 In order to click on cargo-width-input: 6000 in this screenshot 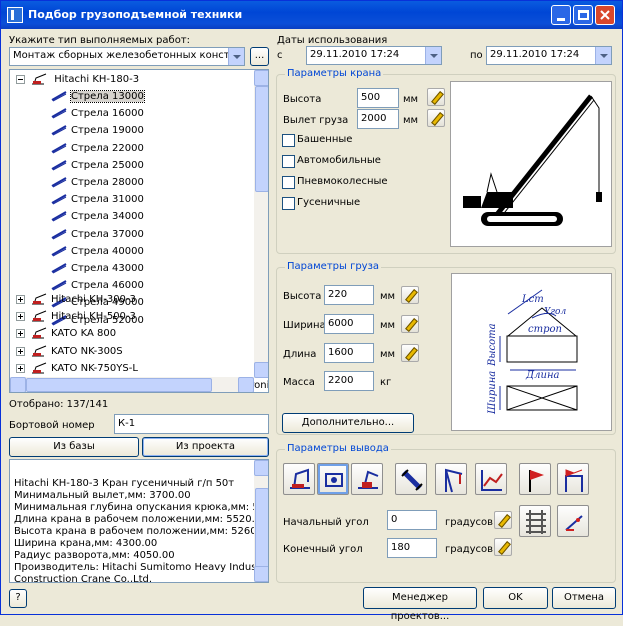, I will do `click(349, 324)`.